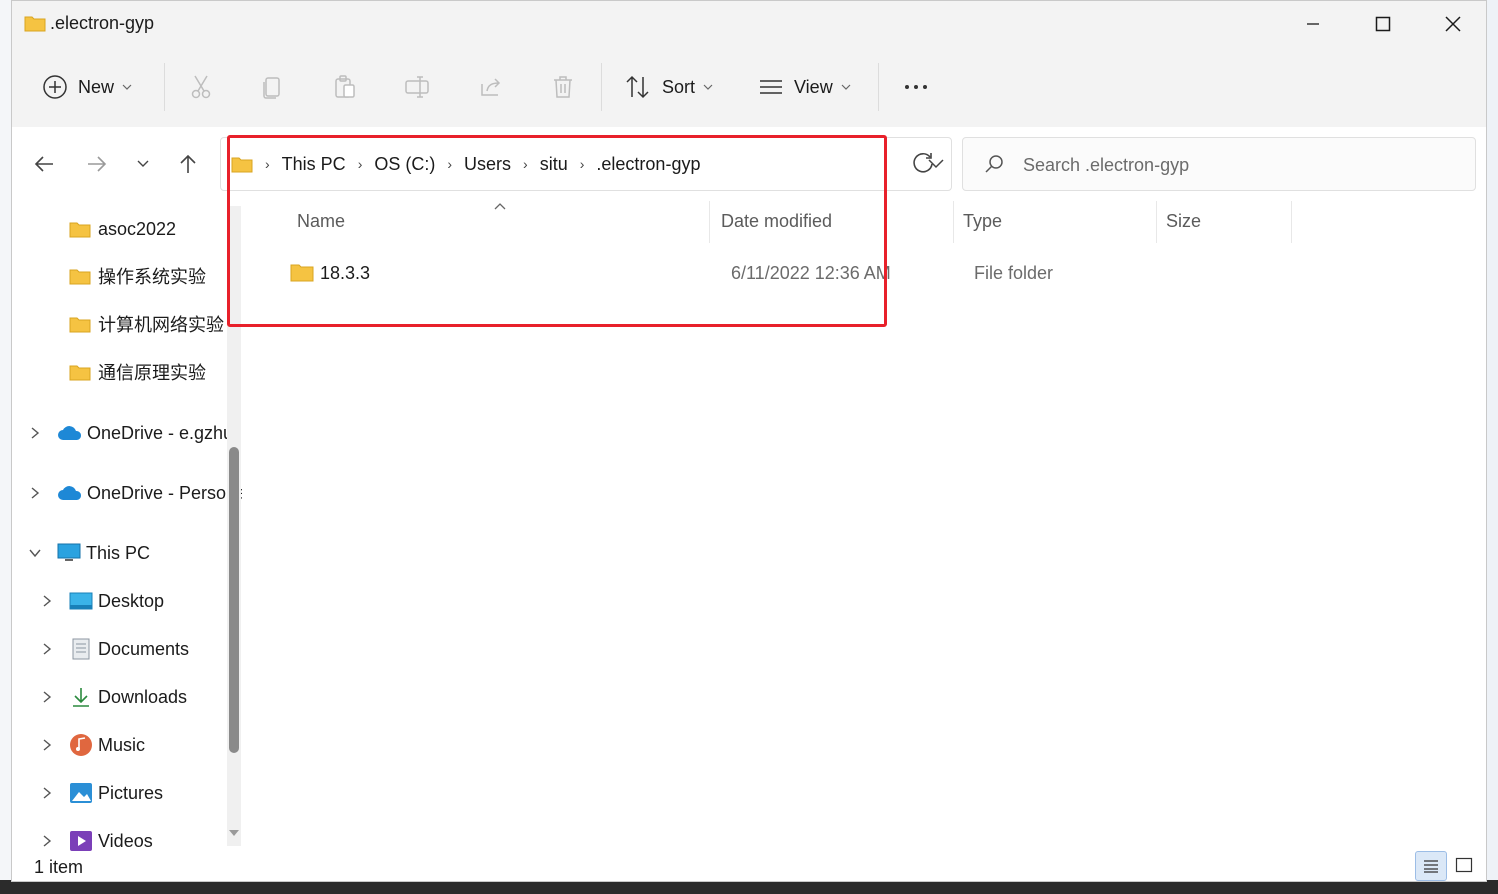  Describe the element at coordinates (500, 206) in the screenshot. I see `sort-ascending-icon` at that location.